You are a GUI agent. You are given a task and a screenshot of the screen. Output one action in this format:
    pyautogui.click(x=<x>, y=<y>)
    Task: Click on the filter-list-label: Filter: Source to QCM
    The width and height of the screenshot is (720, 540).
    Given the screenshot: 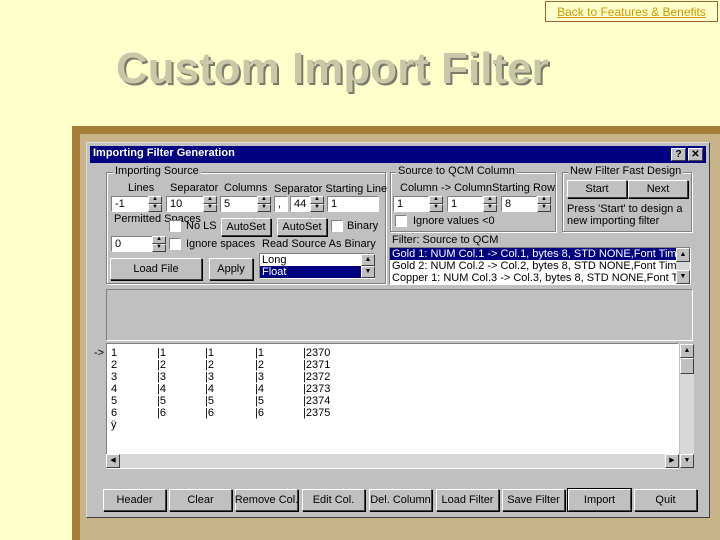 What is the action you would take?
    pyautogui.click(x=445, y=240)
    